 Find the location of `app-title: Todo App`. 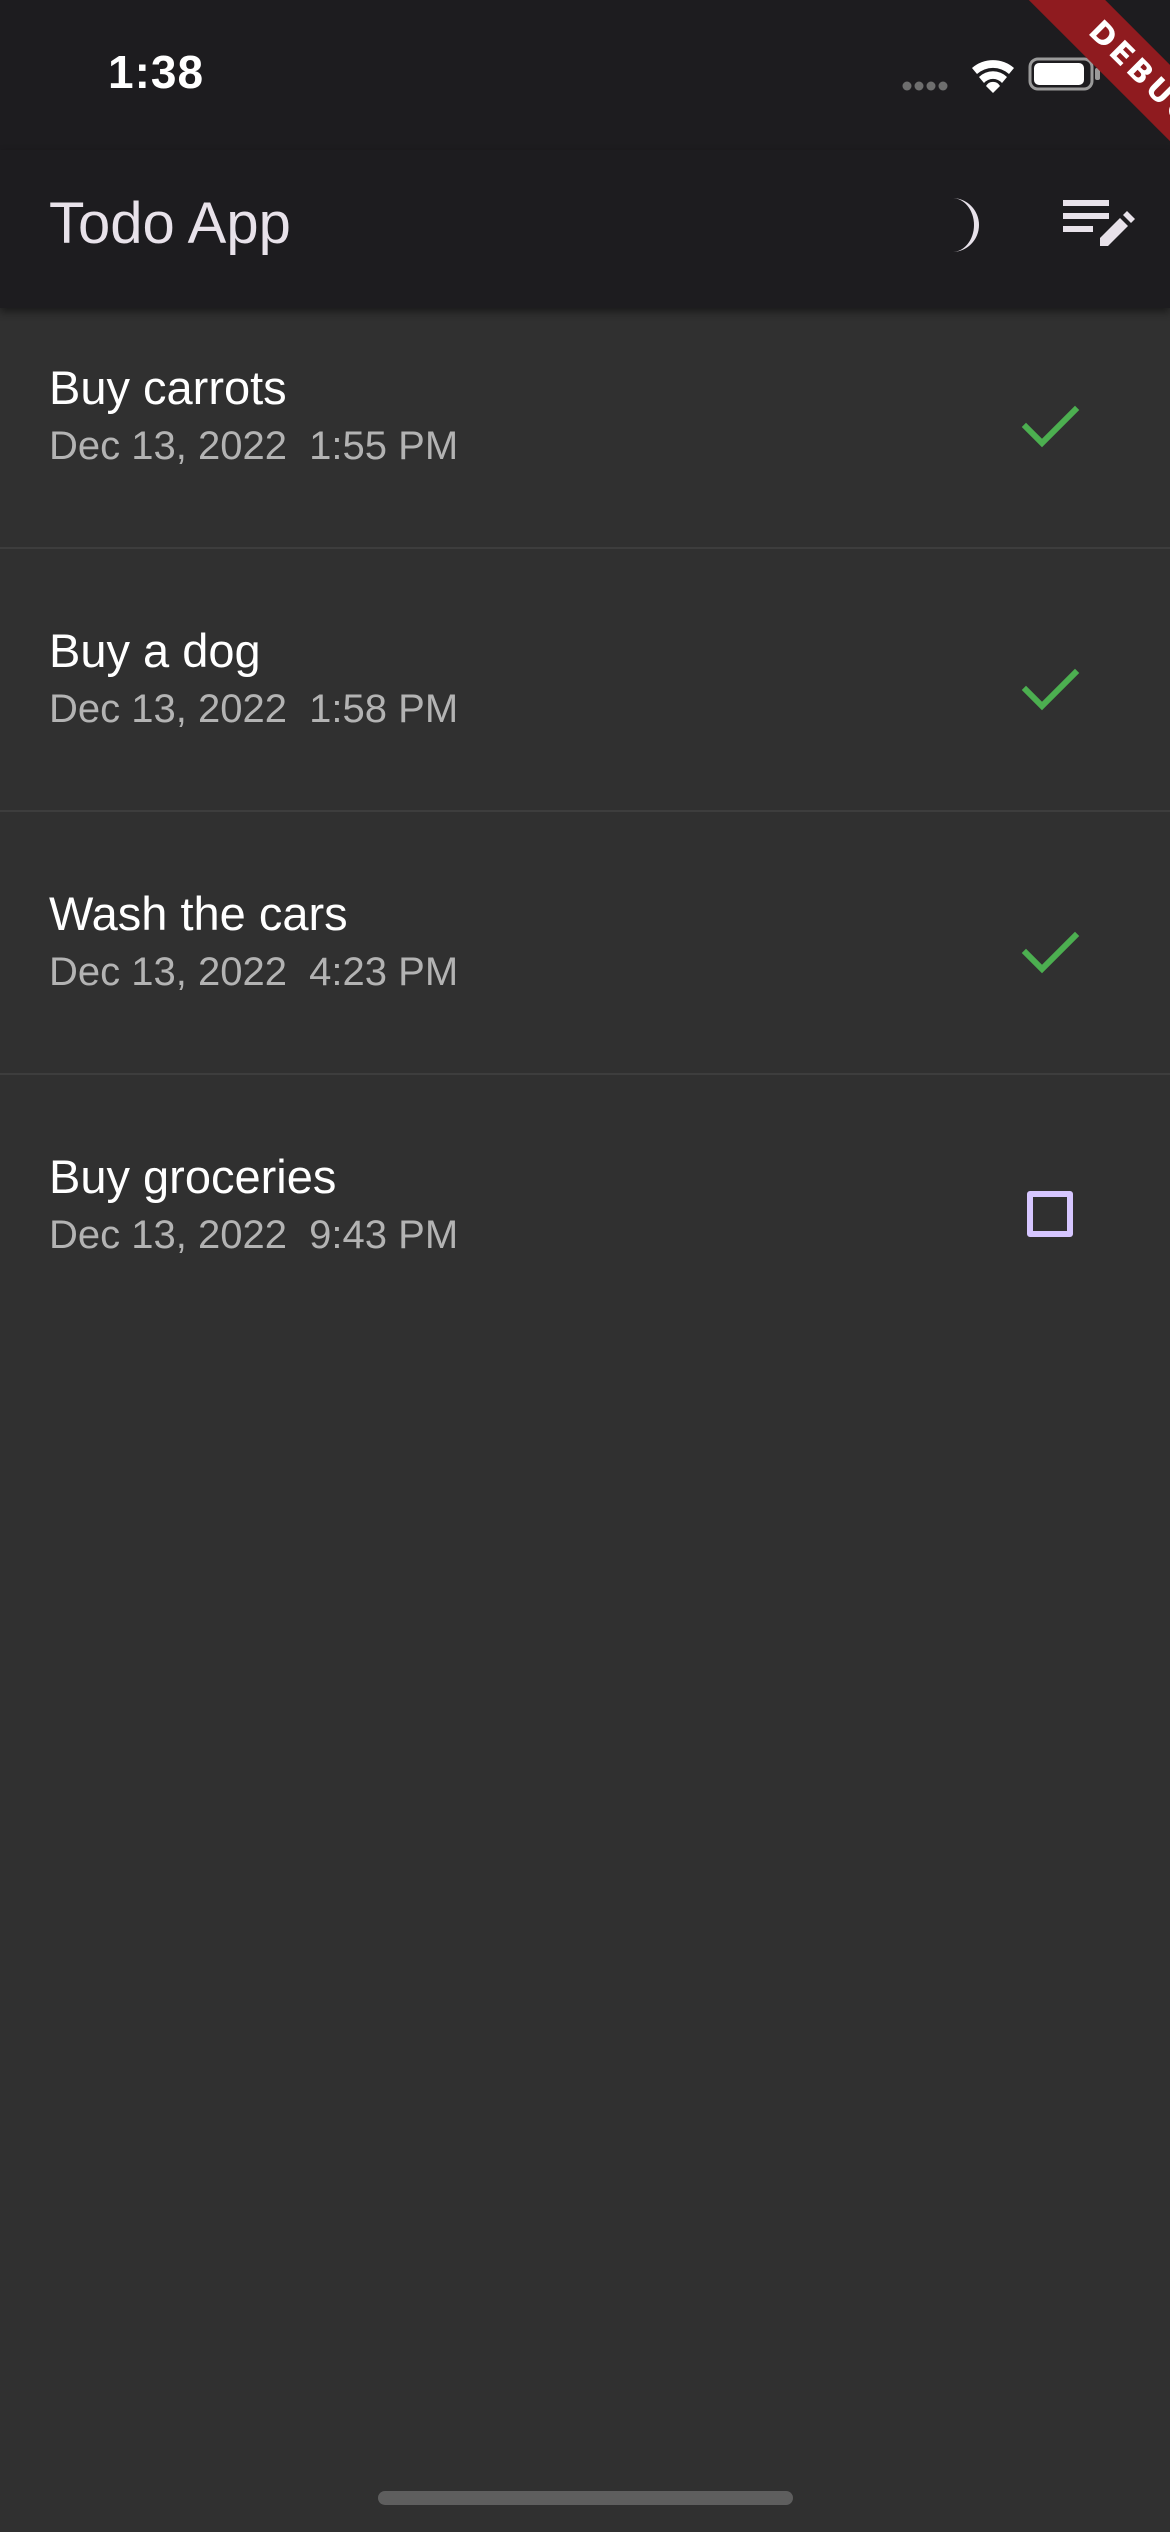

app-title: Todo App is located at coordinates (170, 223).